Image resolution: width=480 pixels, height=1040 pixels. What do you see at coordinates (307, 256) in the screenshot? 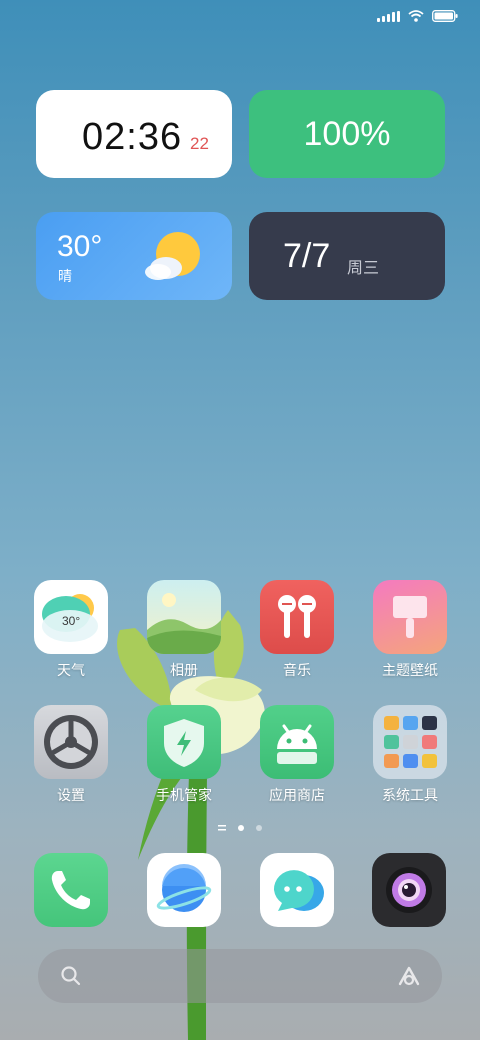
I see `date-value: 7/7` at bounding box center [307, 256].